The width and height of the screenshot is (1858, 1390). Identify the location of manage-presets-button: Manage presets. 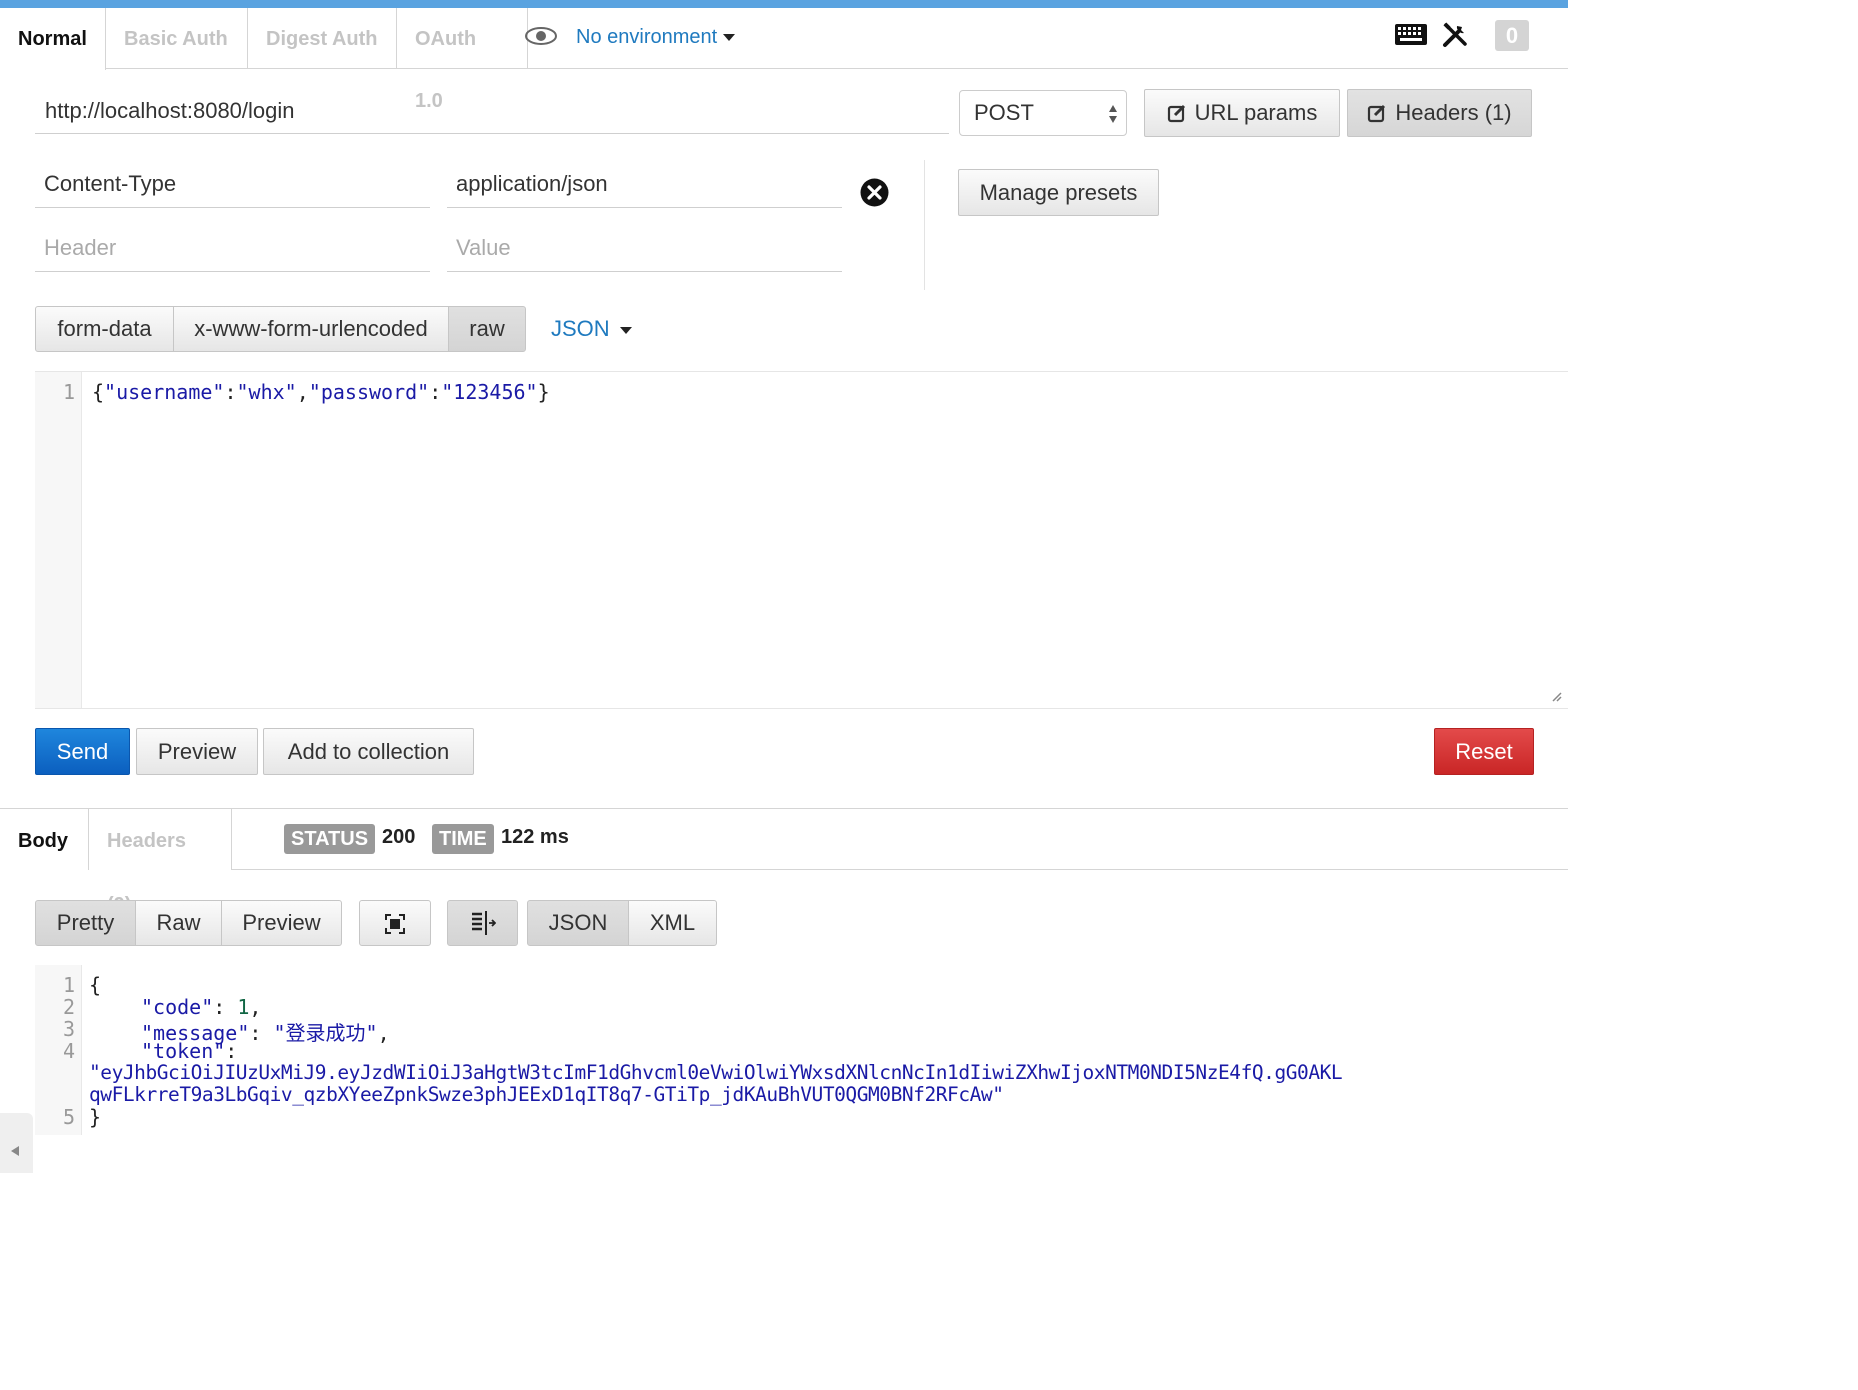
(1058, 192).